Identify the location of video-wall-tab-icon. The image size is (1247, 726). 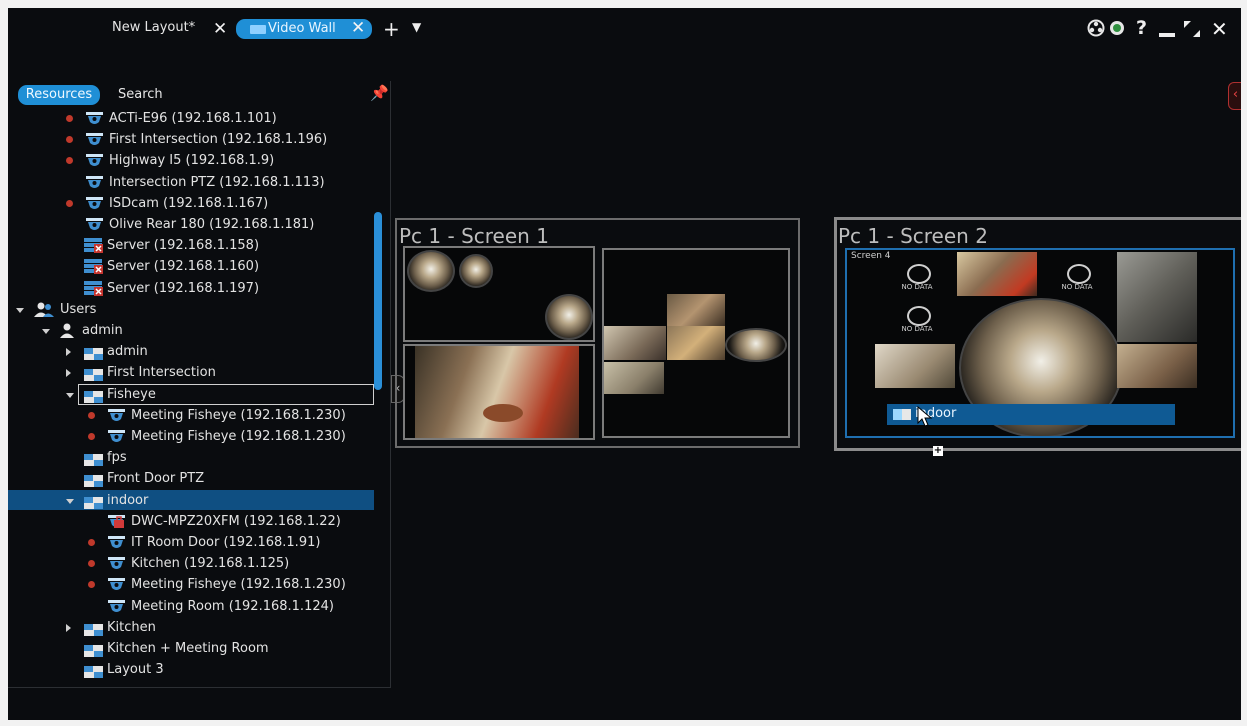
(258, 29).